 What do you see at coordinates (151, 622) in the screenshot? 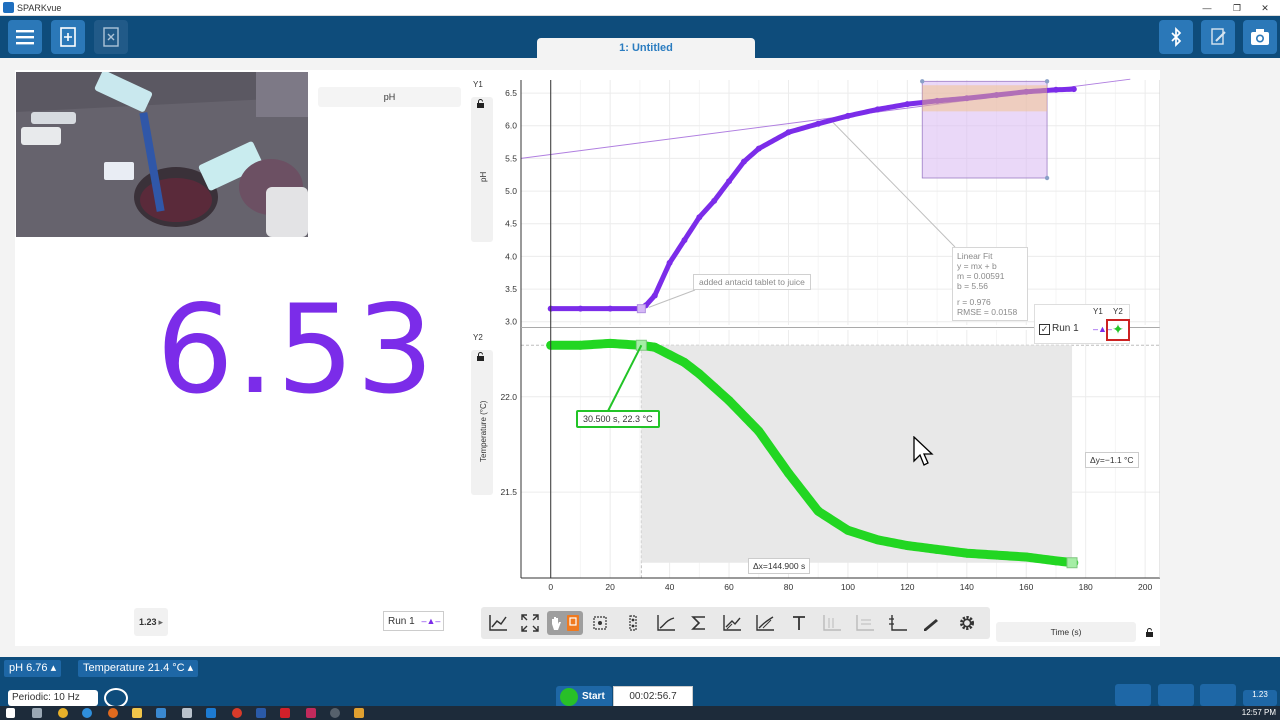
I see `digits-precision-button: 1.23 ▸` at bounding box center [151, 622].